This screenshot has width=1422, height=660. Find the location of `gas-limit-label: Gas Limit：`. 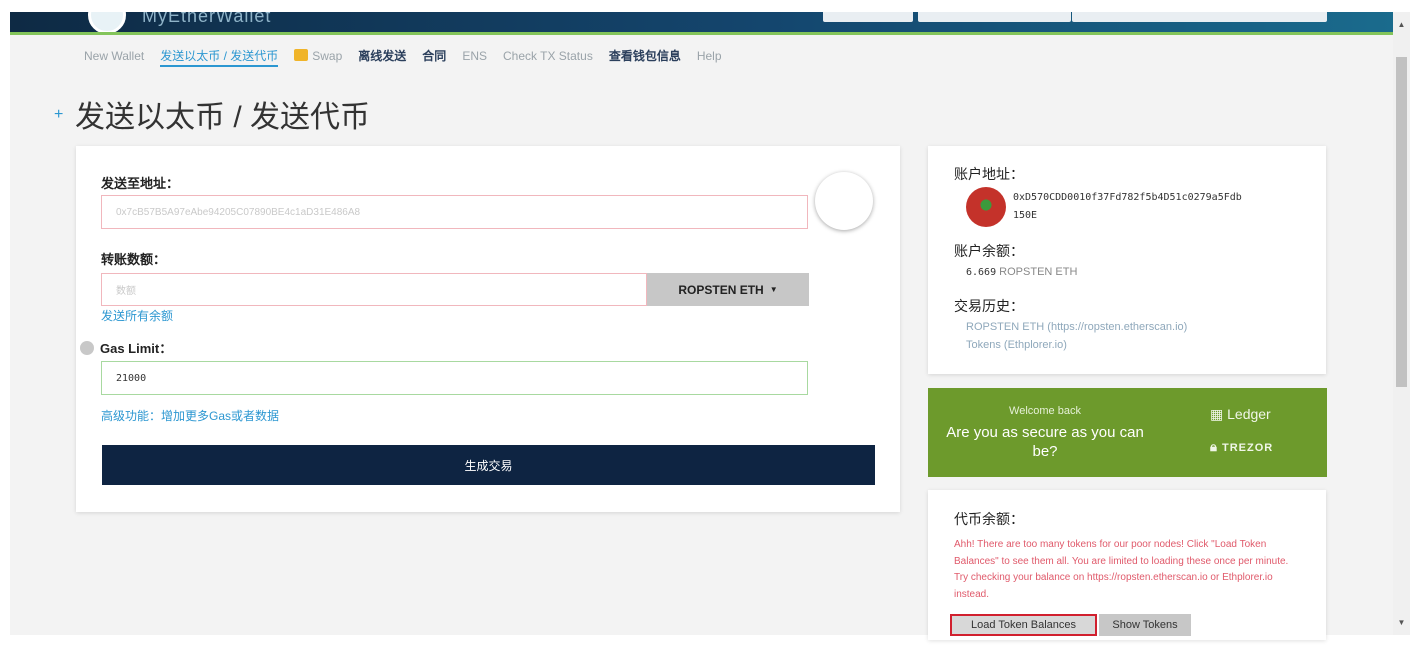

gas-limit-label: Gas Limit： is located at coordinates (136, 348).